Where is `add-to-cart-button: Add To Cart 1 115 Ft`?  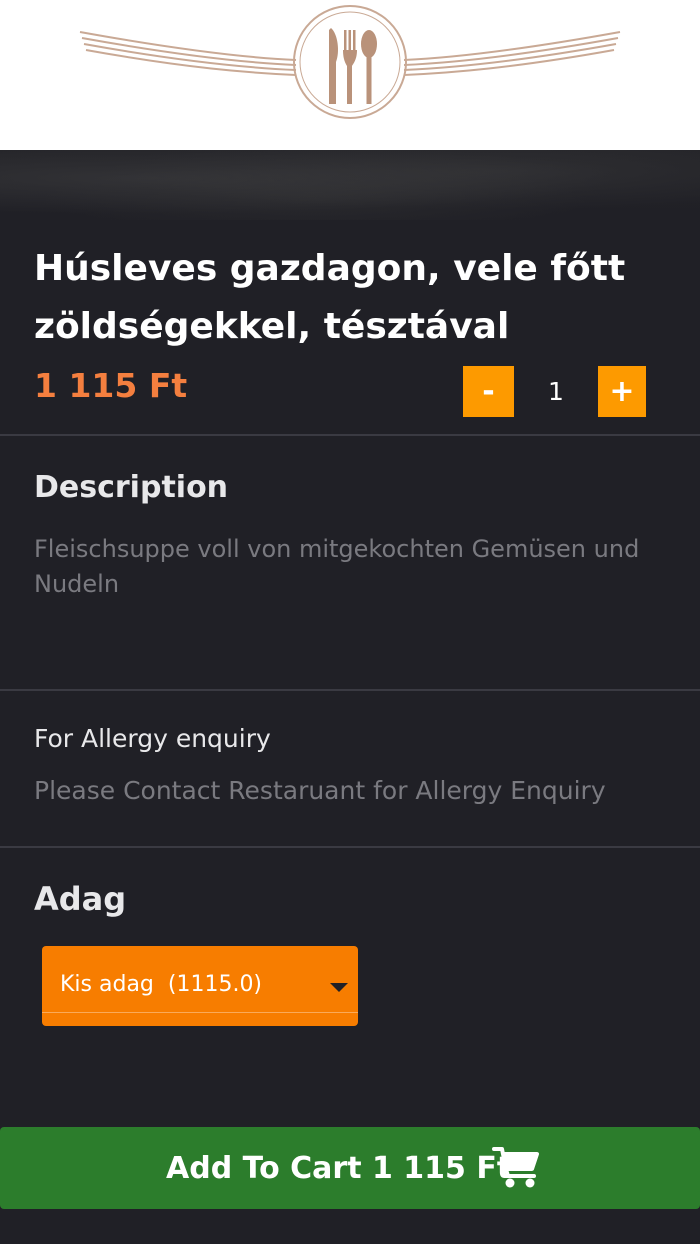 add-to-cart-button: Add To Cart 1 115 Ft is located at coordinates (350, 1168).